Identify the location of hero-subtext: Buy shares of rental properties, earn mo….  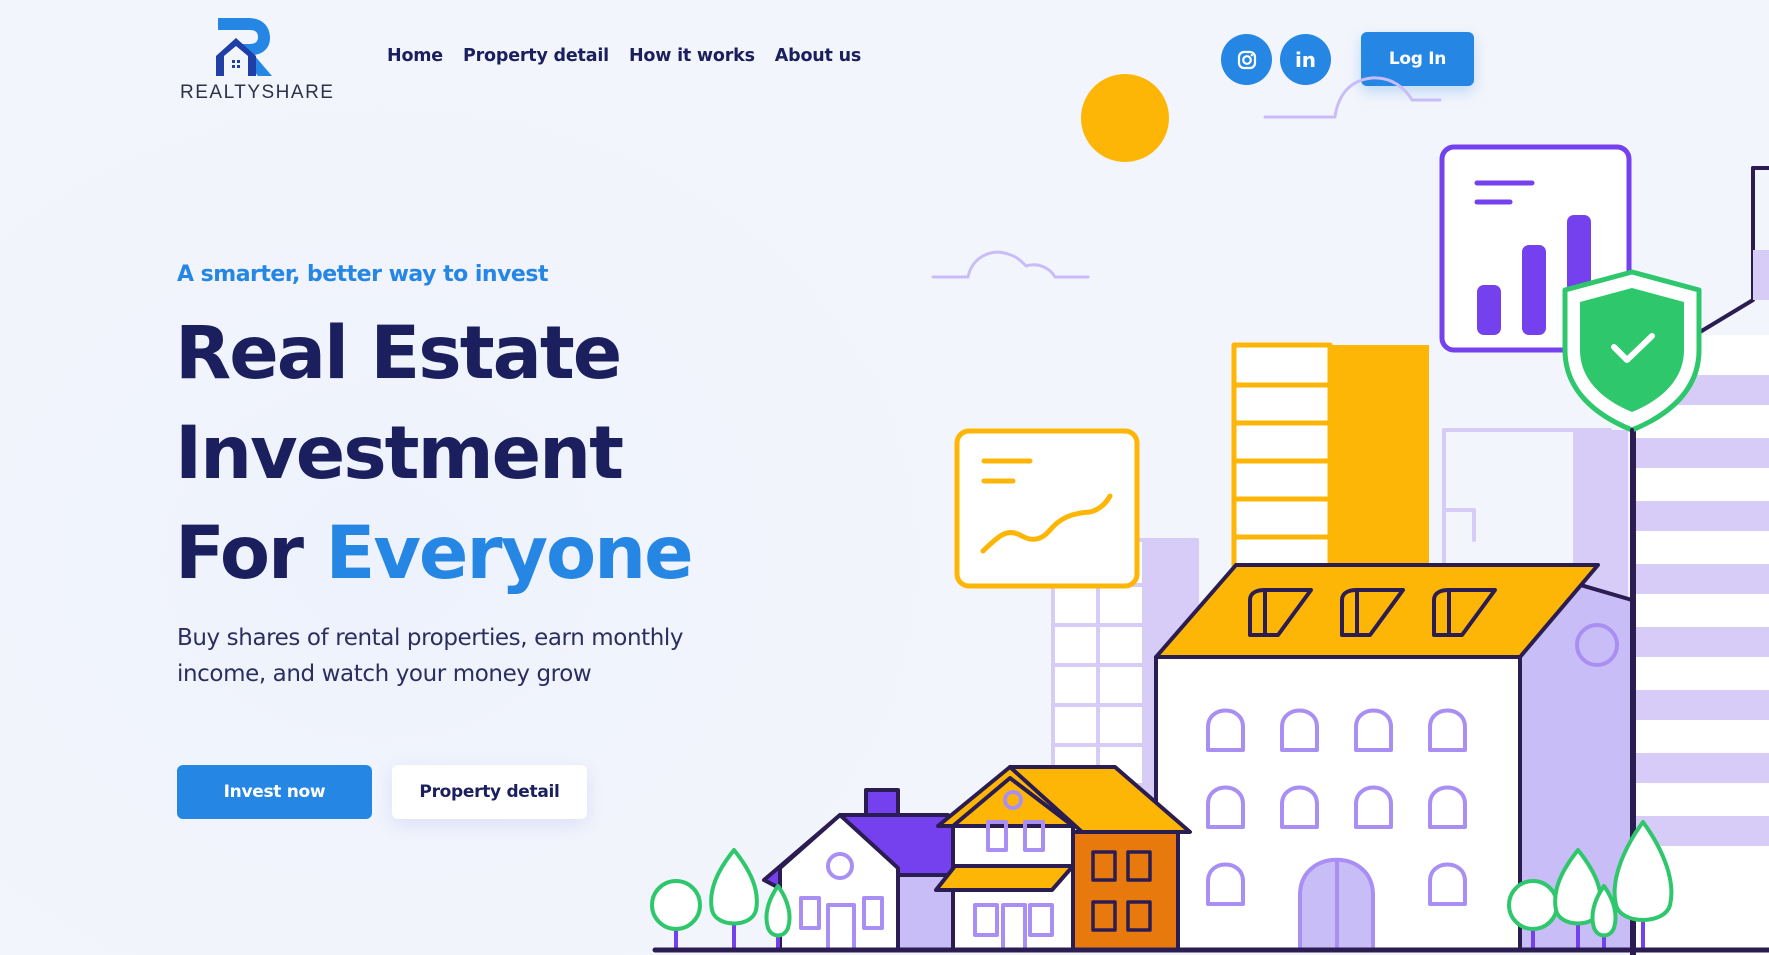
(430, 656).